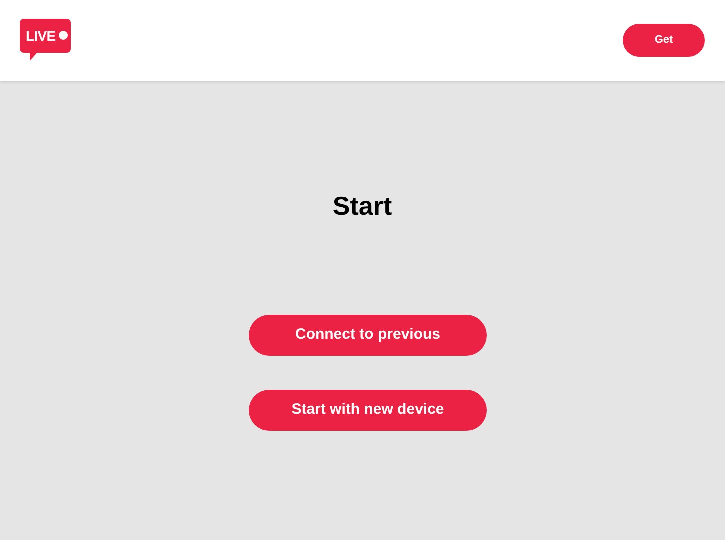 This screenshot has height=540, width=725. I want to click on logo-text: LIVE, so click(41, 35).